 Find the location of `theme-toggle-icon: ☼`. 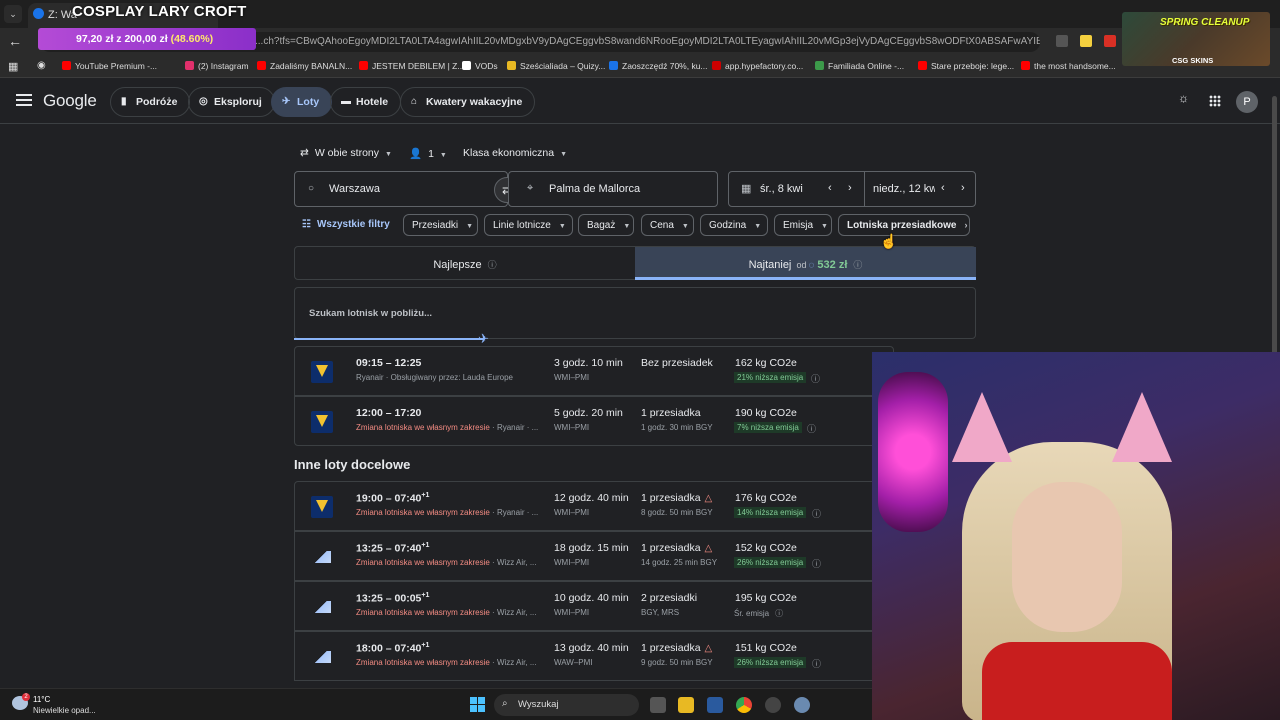

theme-toggle-icon: ☼ is located at coordinates (1183, 98).